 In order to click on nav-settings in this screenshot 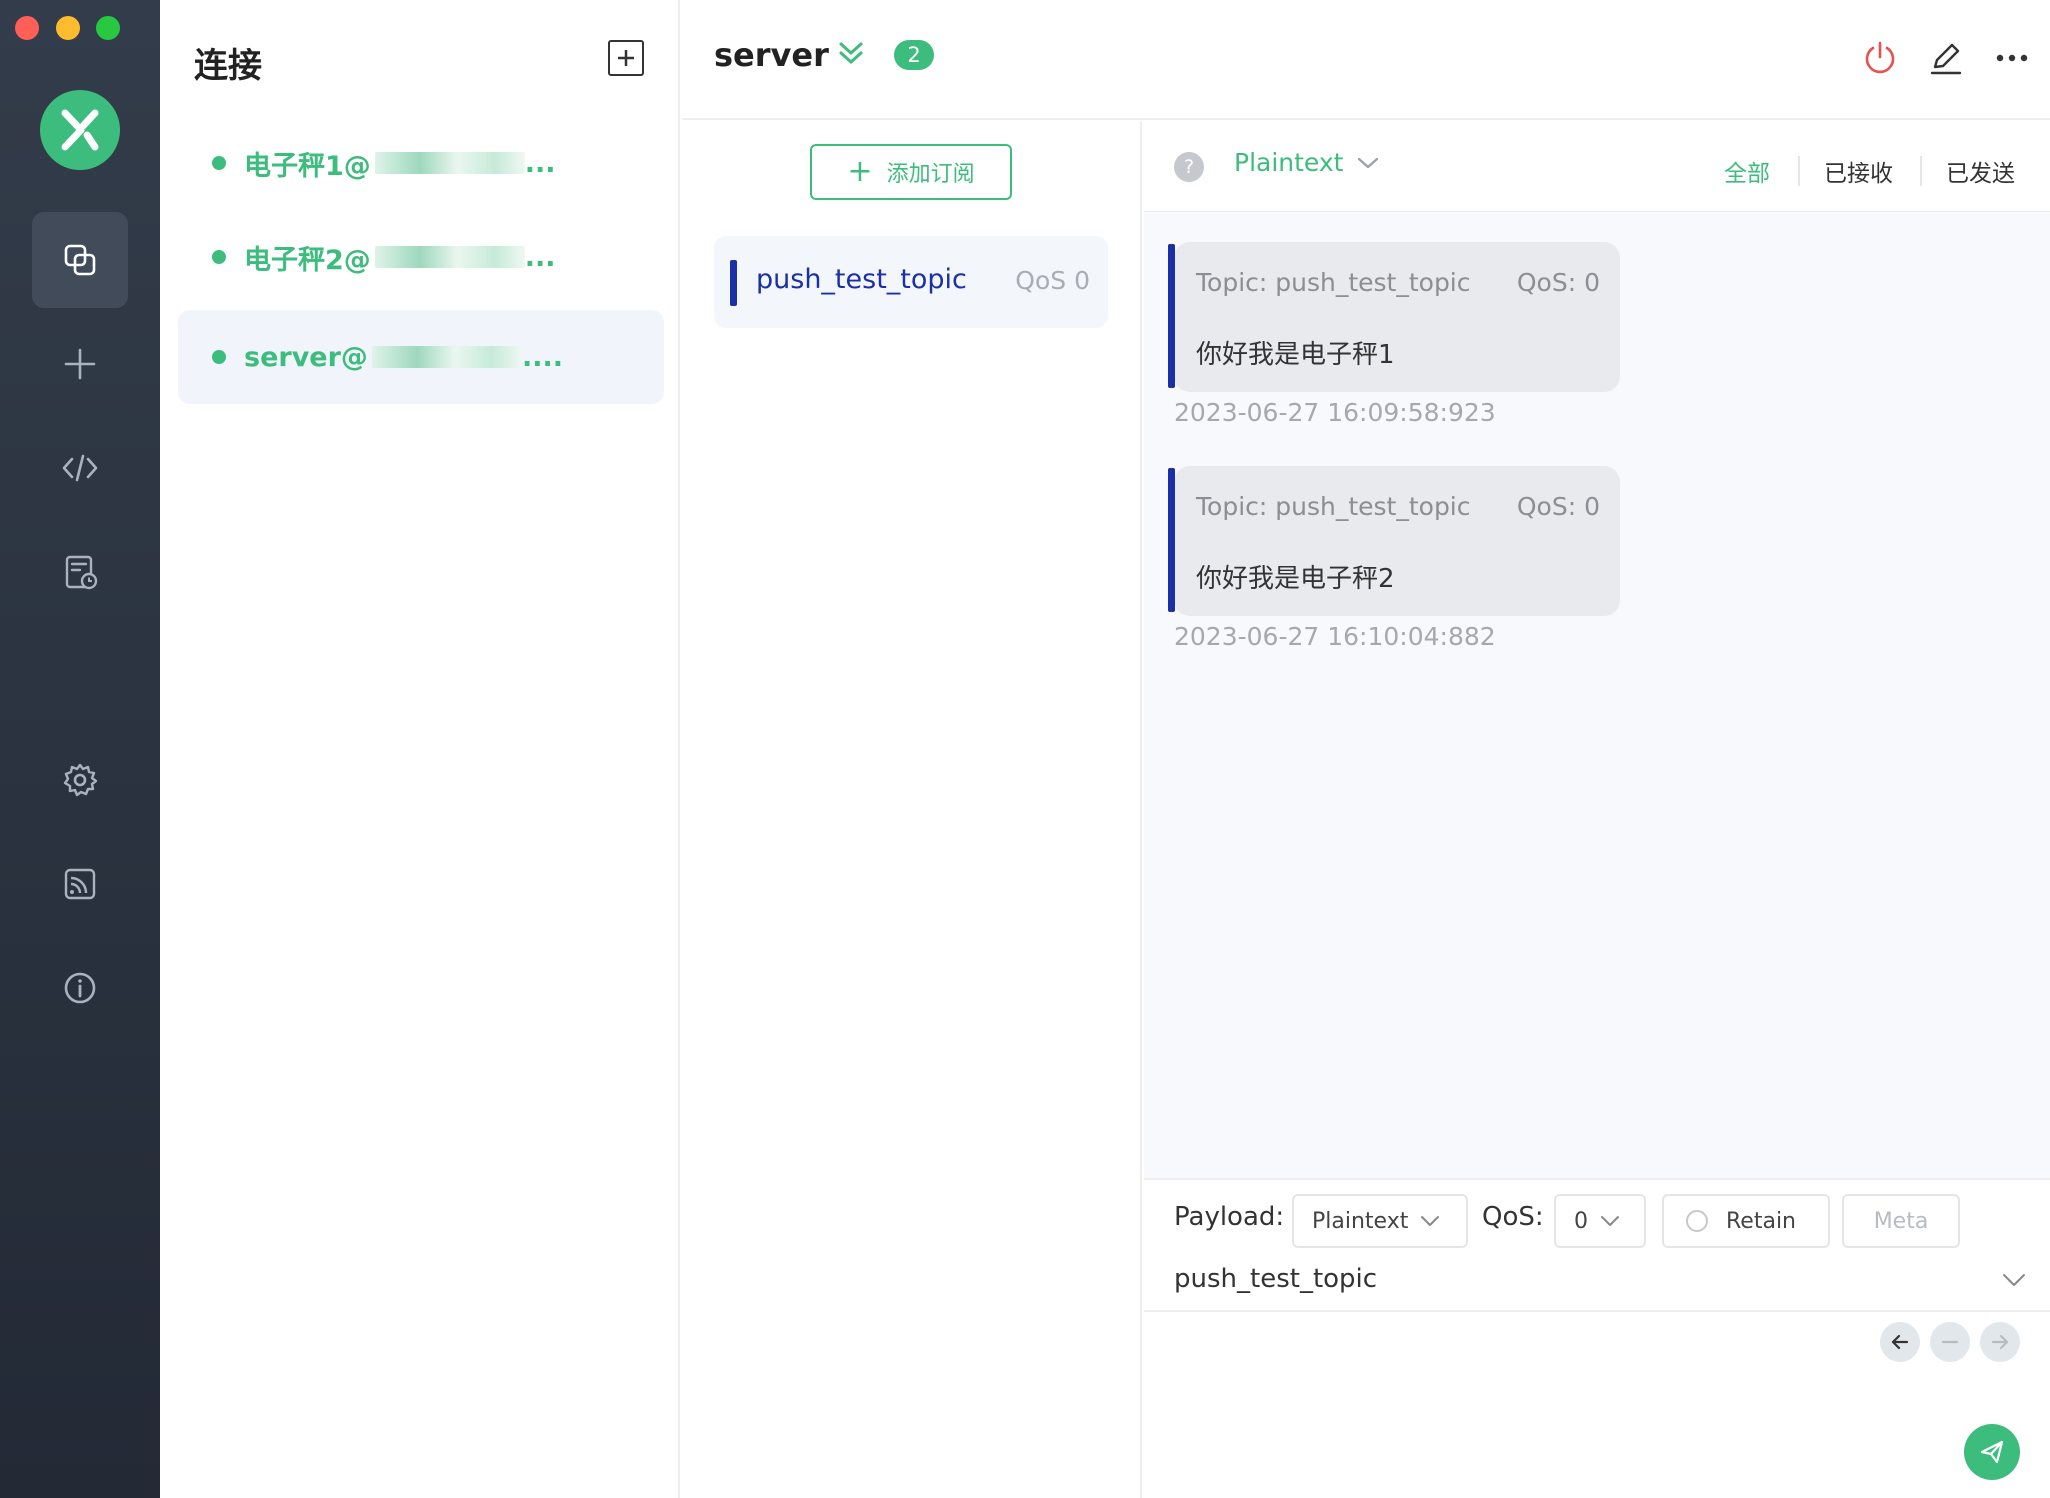, I will do `click(80, 780)`.